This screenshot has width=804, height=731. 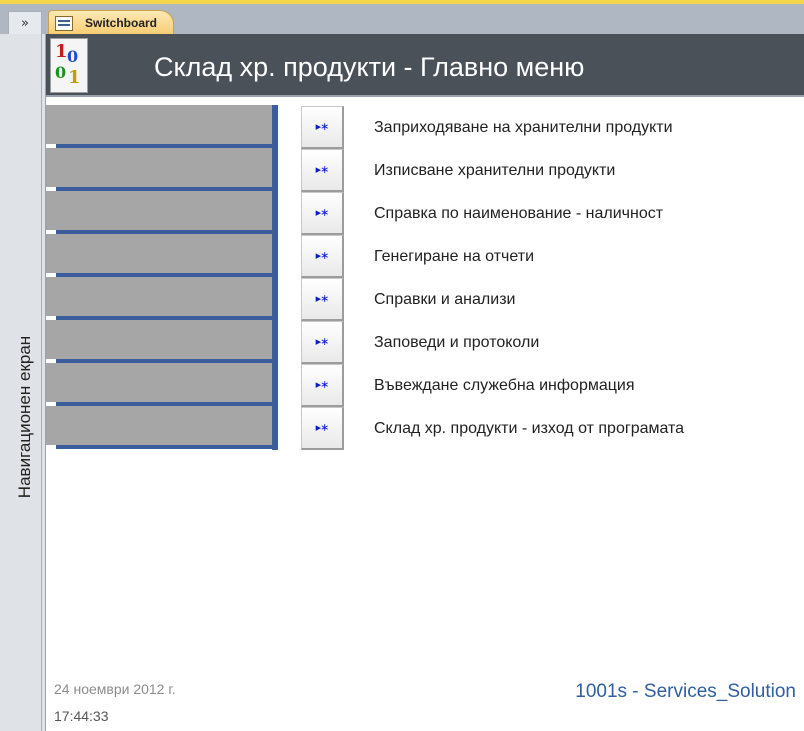 I want to click on tab-label: Switchboard, so click(x=121, y=23).